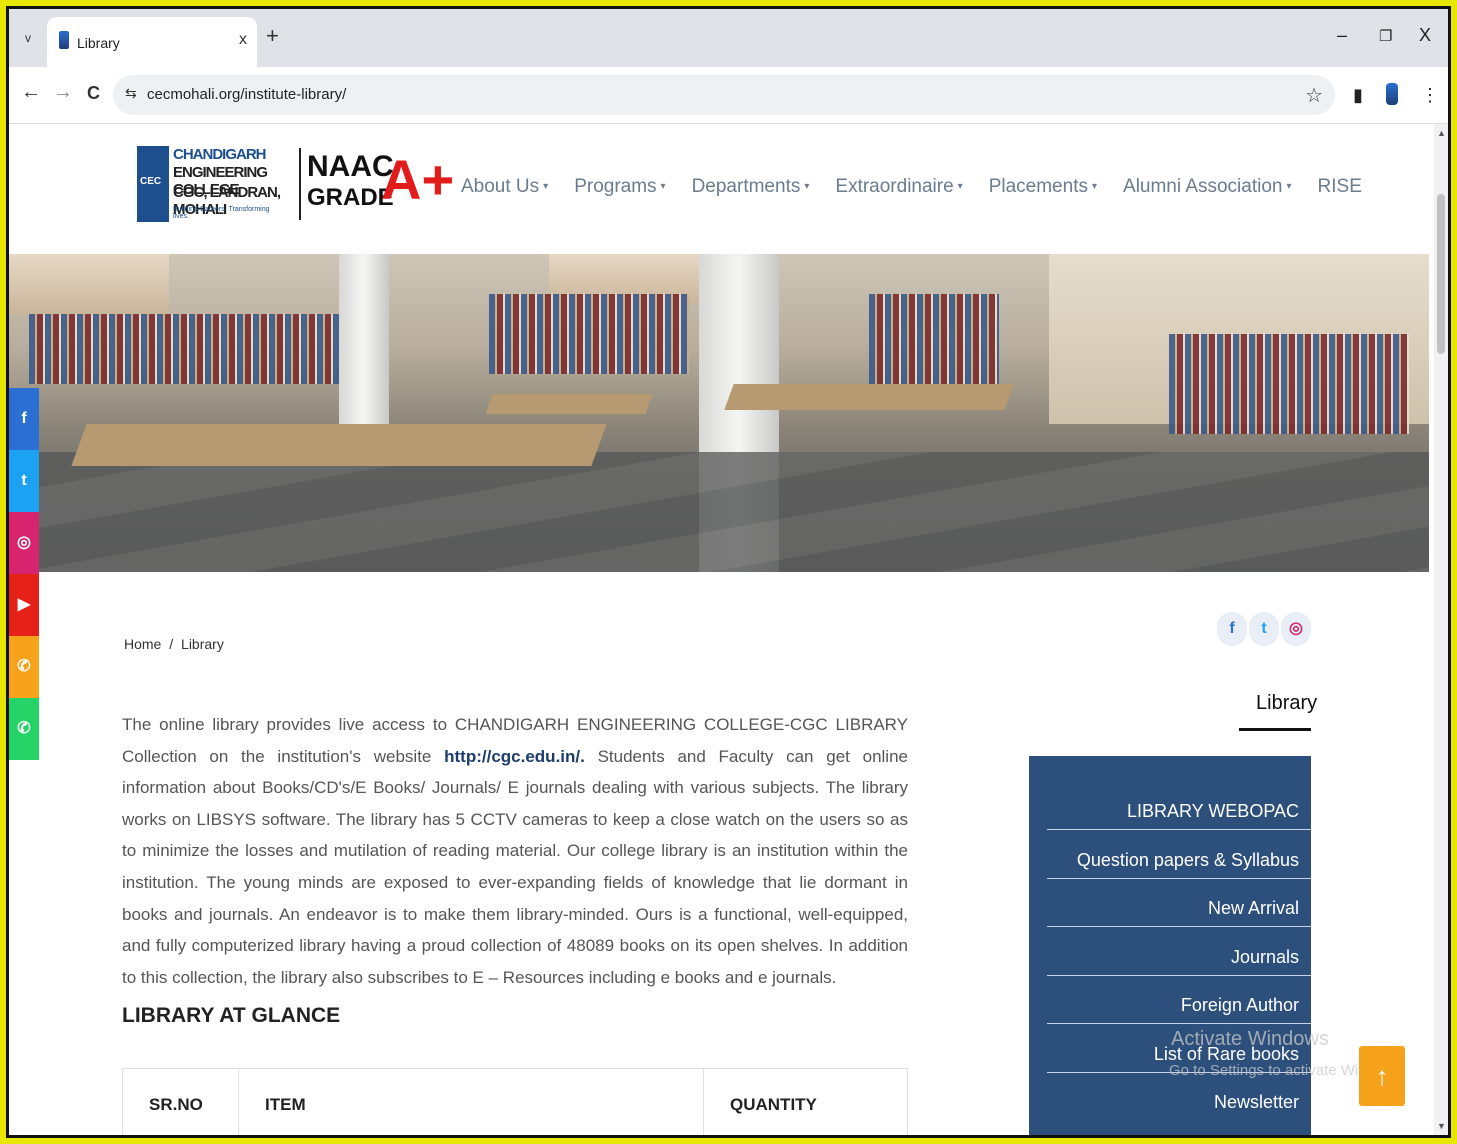  I want to click on restore-button: ❐, so click(1385, 36).